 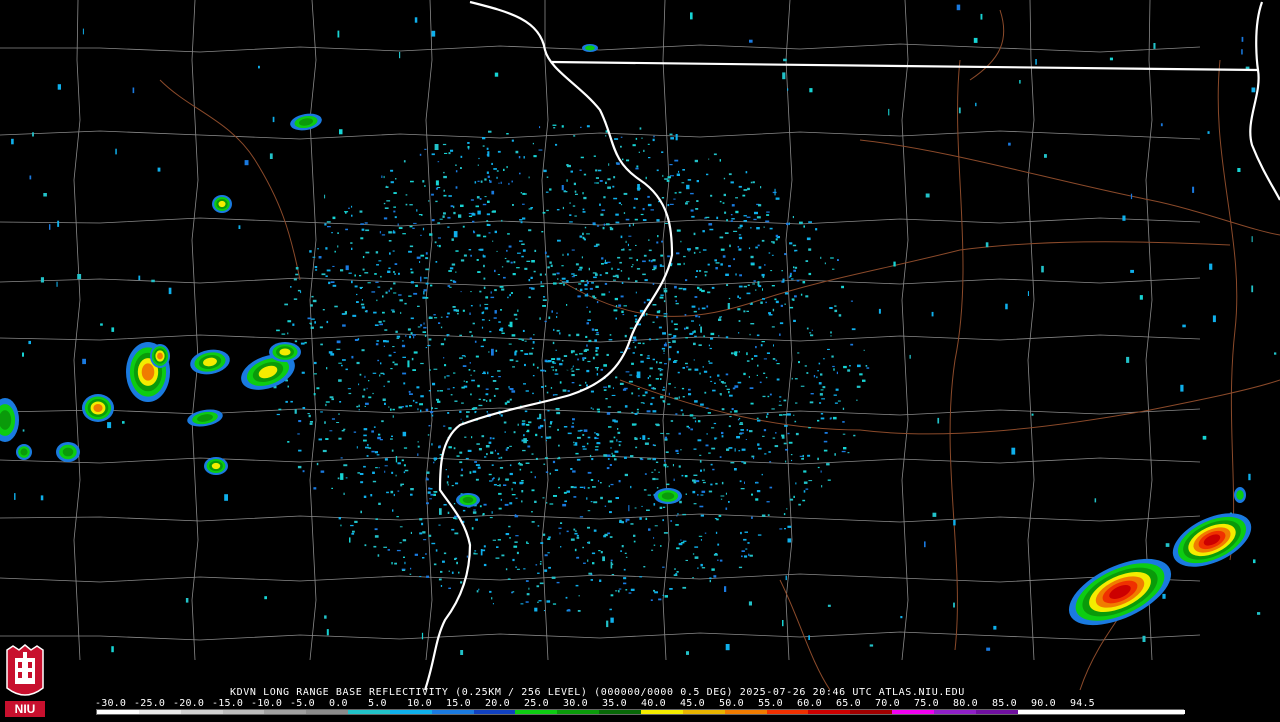 What do you see at coordinates (419, 703) in the screenshot?
I see `scale-label: 10.0` at bounding box center [419, 703].